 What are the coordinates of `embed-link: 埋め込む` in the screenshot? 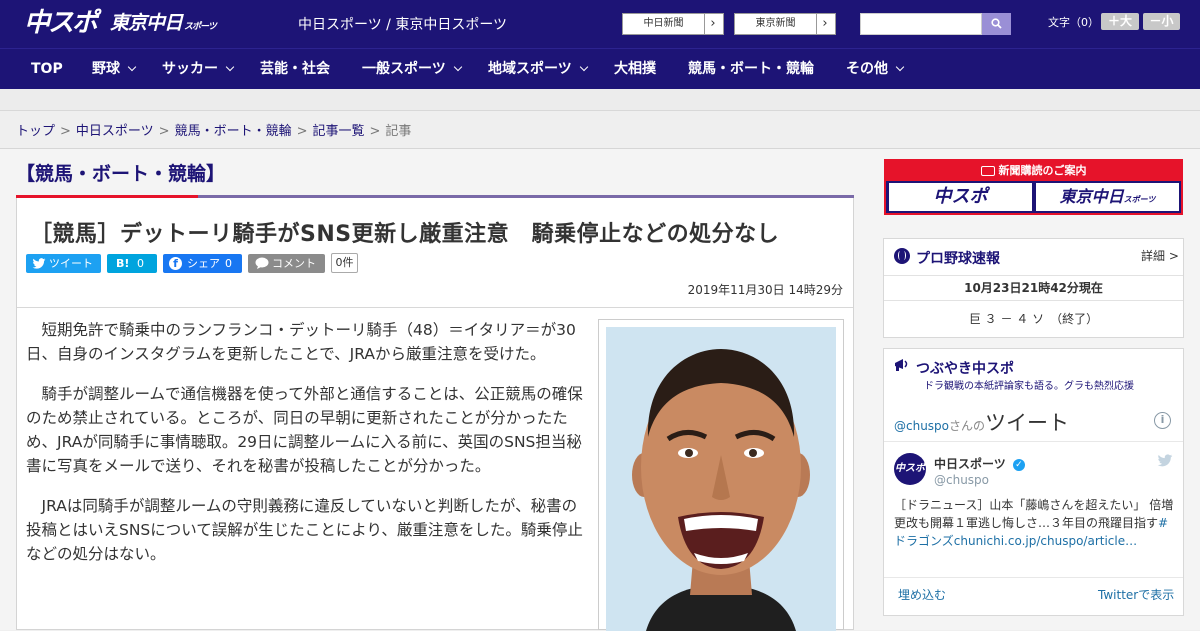 It's located at (922, 594).